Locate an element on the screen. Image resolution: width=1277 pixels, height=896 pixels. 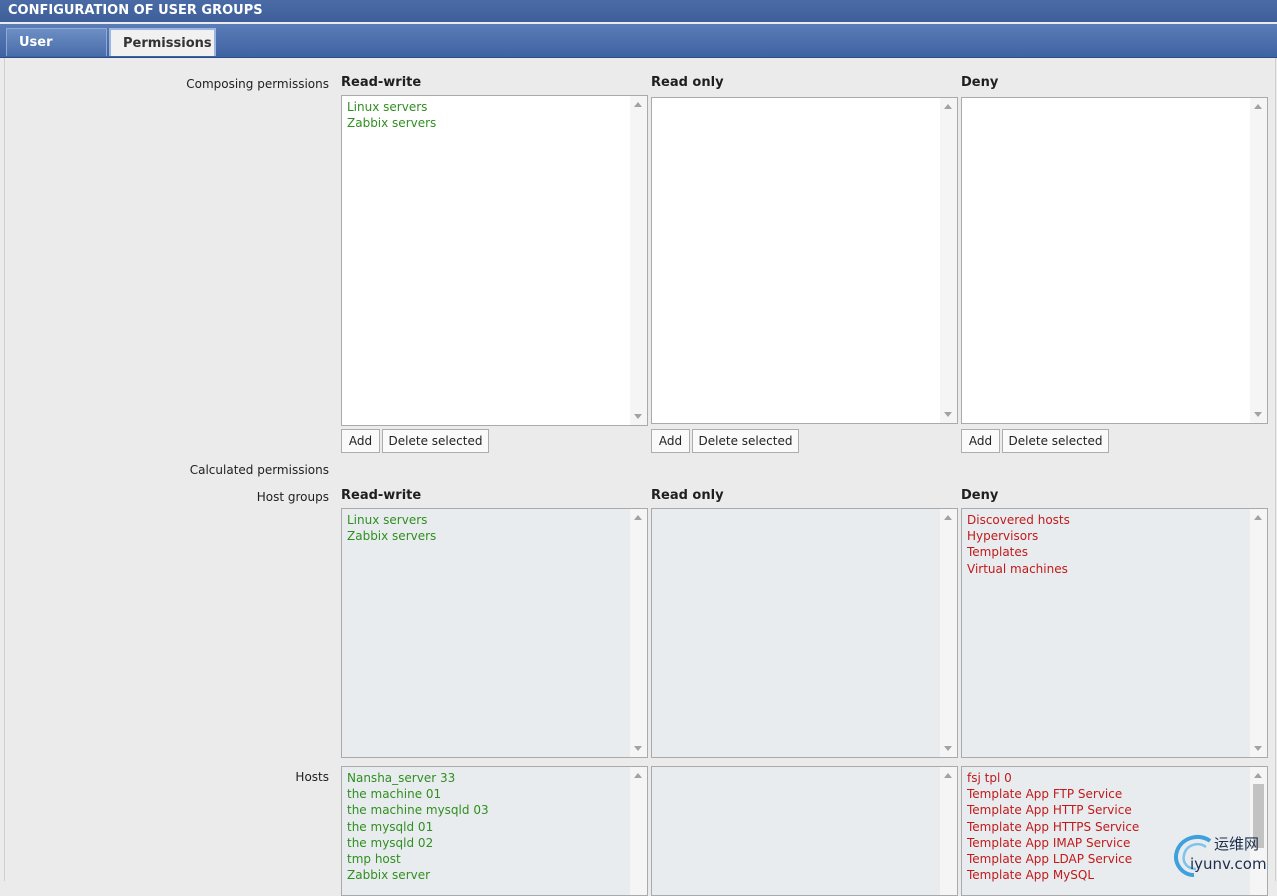
host-groups-read-only-list is located at coordinates (804, 633).